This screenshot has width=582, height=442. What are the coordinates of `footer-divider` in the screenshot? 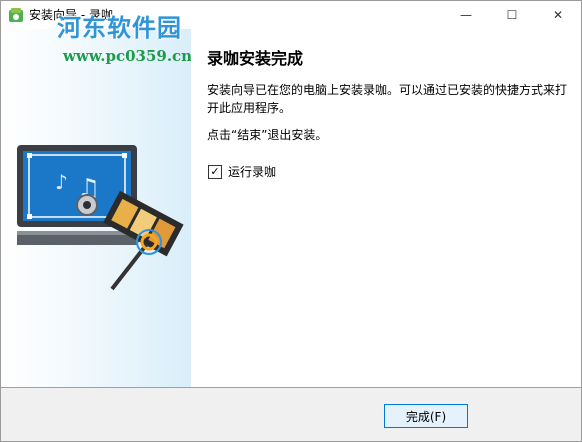 It's located at (291, 387).